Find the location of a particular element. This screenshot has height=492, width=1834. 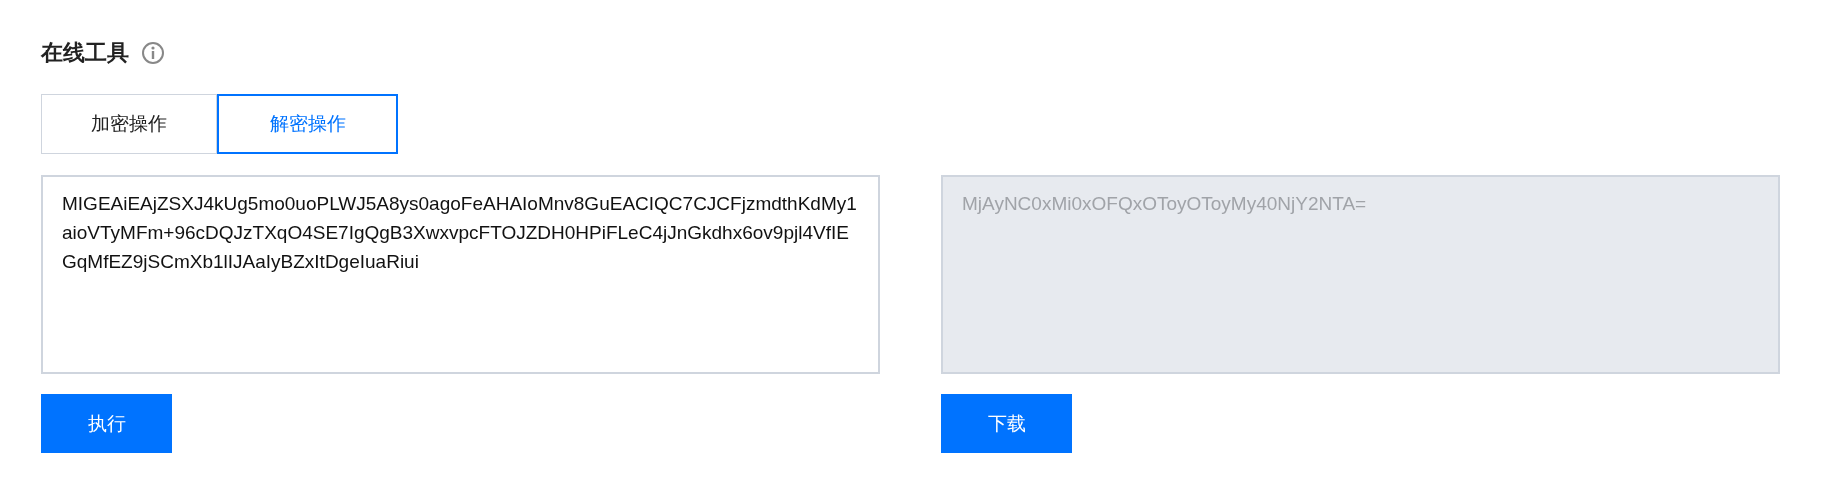

tab: 解密操作 is located at coordinates (307, 124).